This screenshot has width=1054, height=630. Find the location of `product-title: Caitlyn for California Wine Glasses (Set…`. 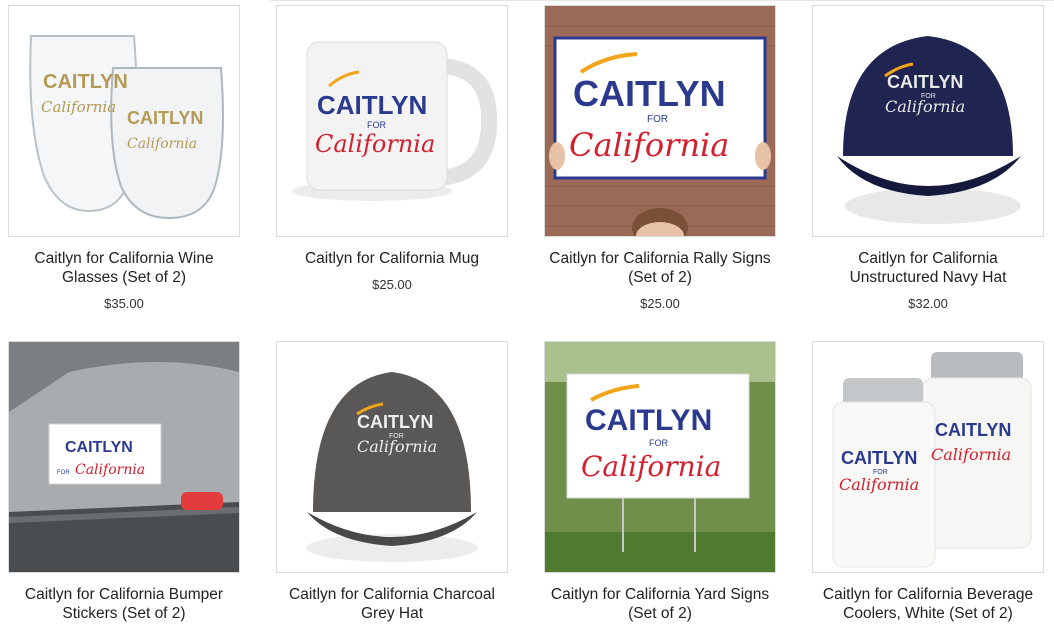

product-title: Caitlyn for California Wine Glasses (Set… is located at coordinates (124, 268).